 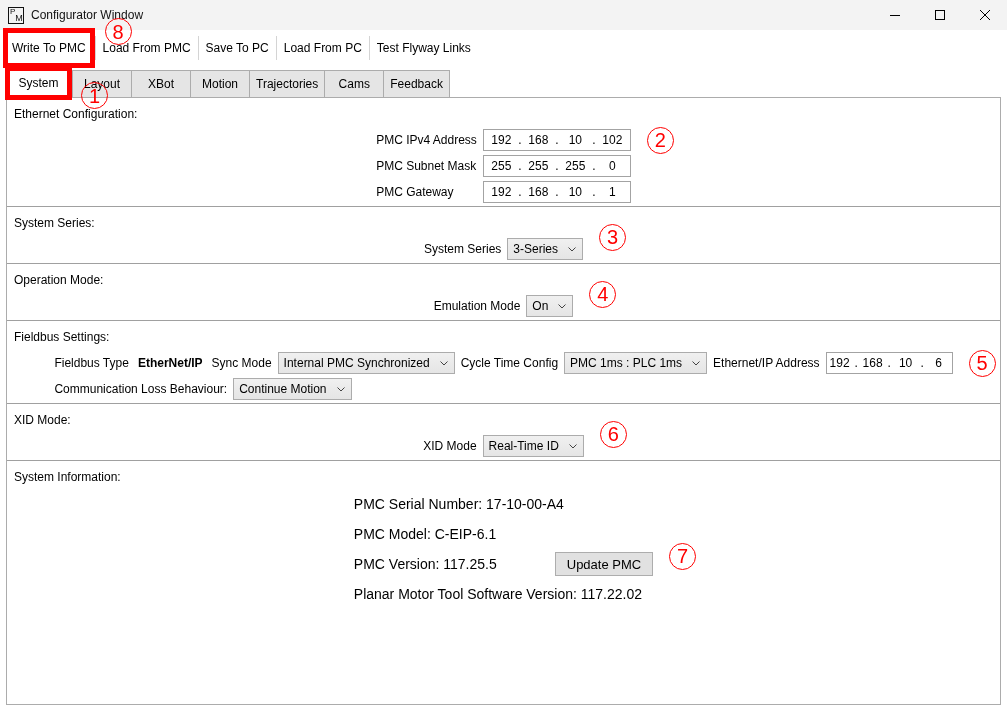 What do you see at coordinates (545, 249) in the screenshot?
I see `dropdown: 3-Series` at bounding box center [545, 249].